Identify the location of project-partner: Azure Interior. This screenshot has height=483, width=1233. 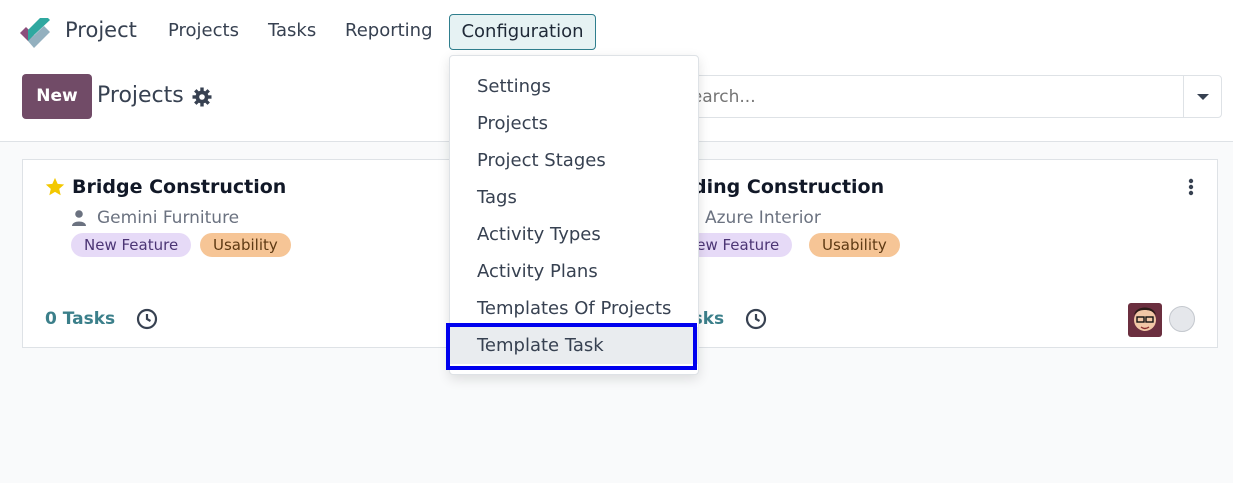
(763, 218).